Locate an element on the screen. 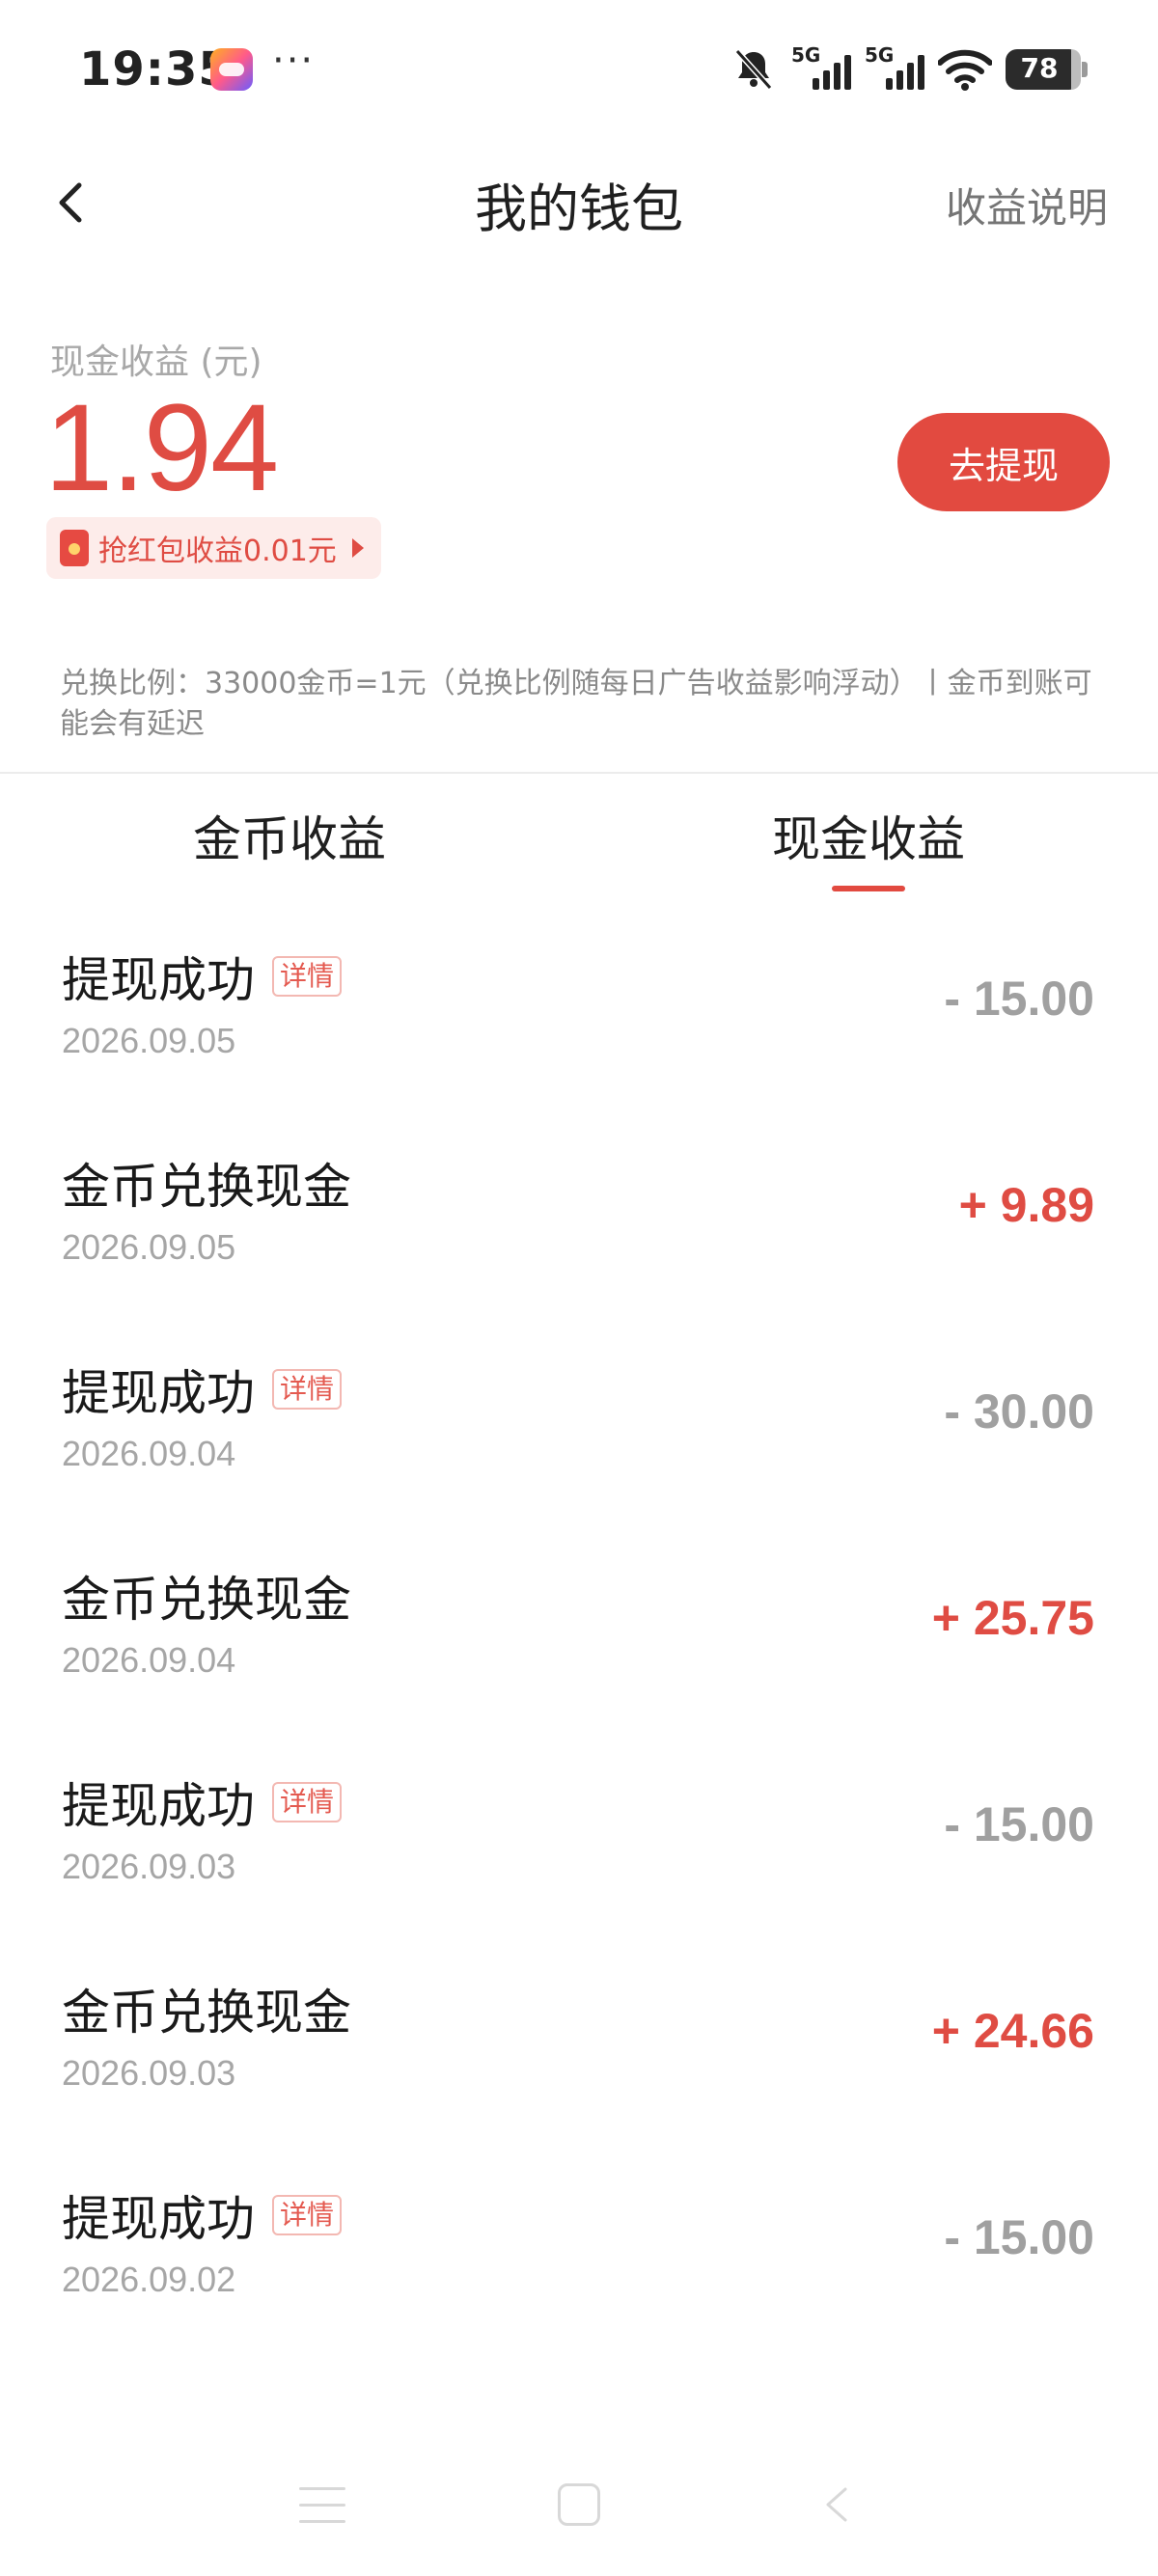 The width and height of the screenshot is (1158, 2576). more-notifications-icon: ··· is located at coordinates (294, 61).